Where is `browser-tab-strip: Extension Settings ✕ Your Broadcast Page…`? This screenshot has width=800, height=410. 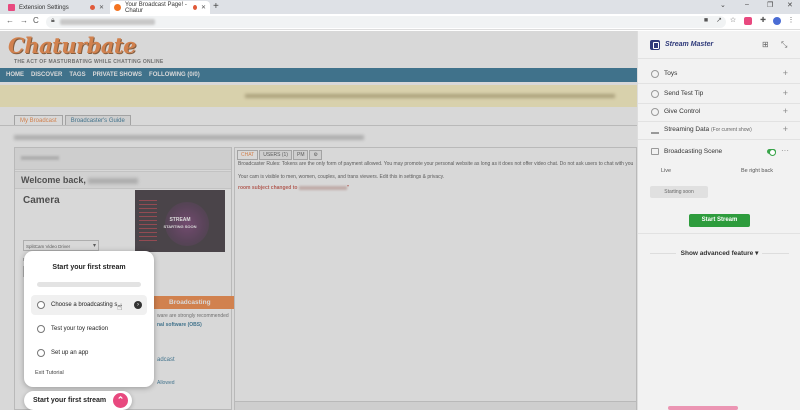 browser-tab-strip: Extension Settings ✕ Your Broadcast Page… is located at coordinates (400, 7).